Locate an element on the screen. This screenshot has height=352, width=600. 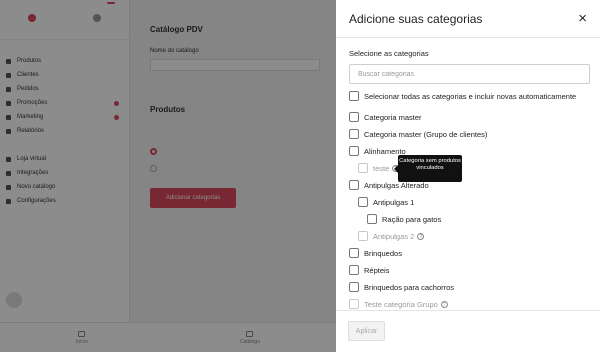
tooltip: Categoria sem produtos vinculados is located at coordinates (428, 168).